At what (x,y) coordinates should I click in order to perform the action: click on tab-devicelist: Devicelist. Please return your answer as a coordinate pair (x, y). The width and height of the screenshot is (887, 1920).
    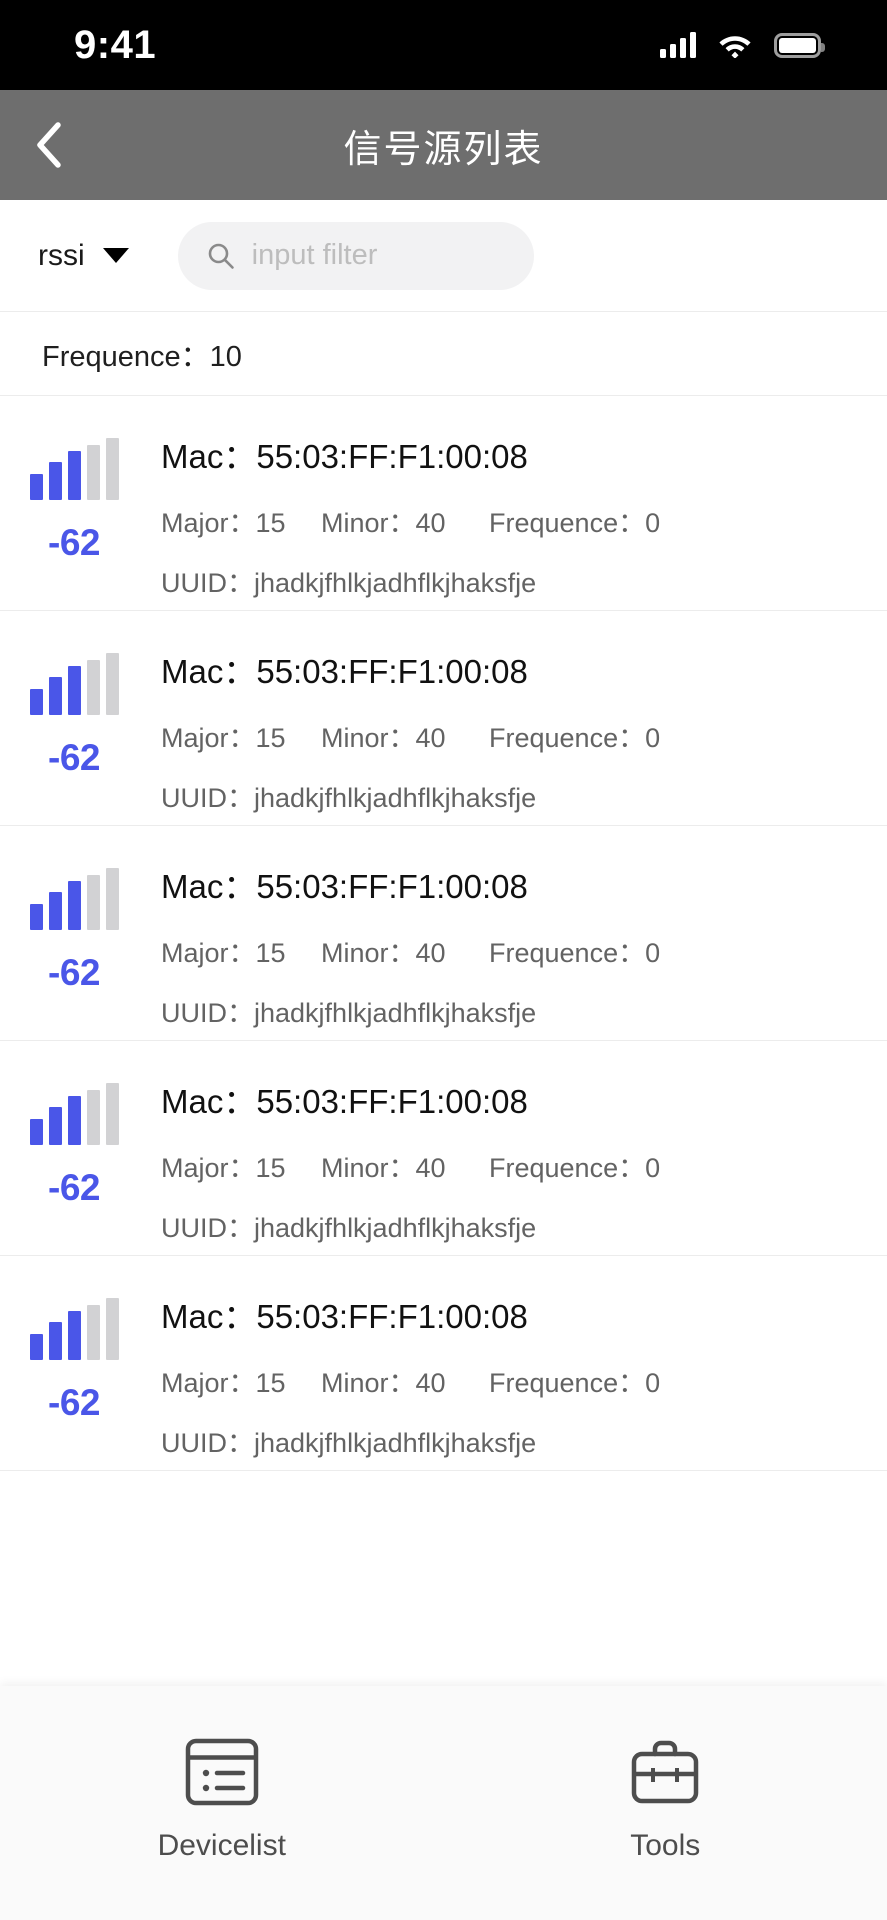
    Looking at the image, I should click on (222, 1798).